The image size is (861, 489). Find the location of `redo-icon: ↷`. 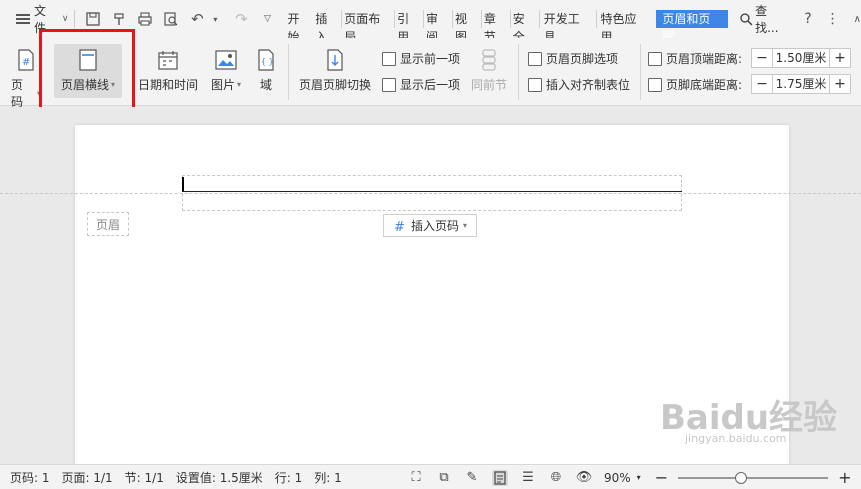

redo-icon: ↷ is located at coordinates (241, 19).